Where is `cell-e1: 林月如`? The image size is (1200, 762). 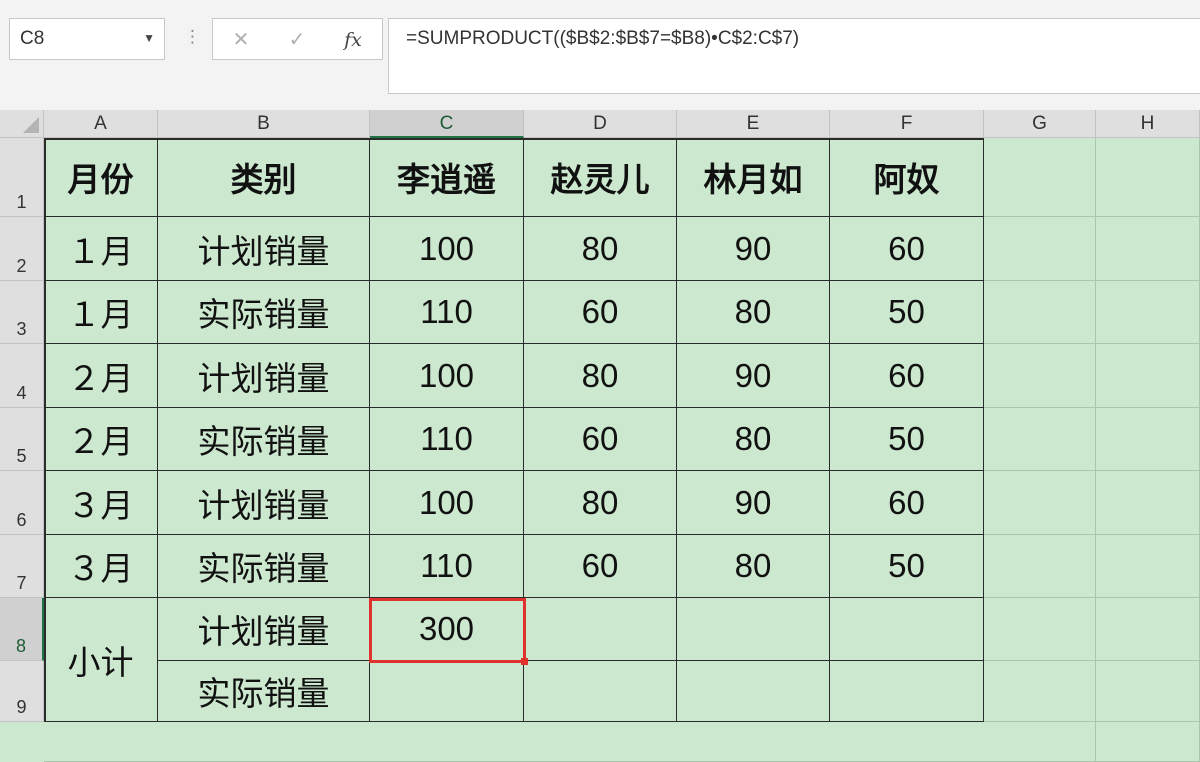 cell-e1: 林月如 is located at coordinates (753, 177).